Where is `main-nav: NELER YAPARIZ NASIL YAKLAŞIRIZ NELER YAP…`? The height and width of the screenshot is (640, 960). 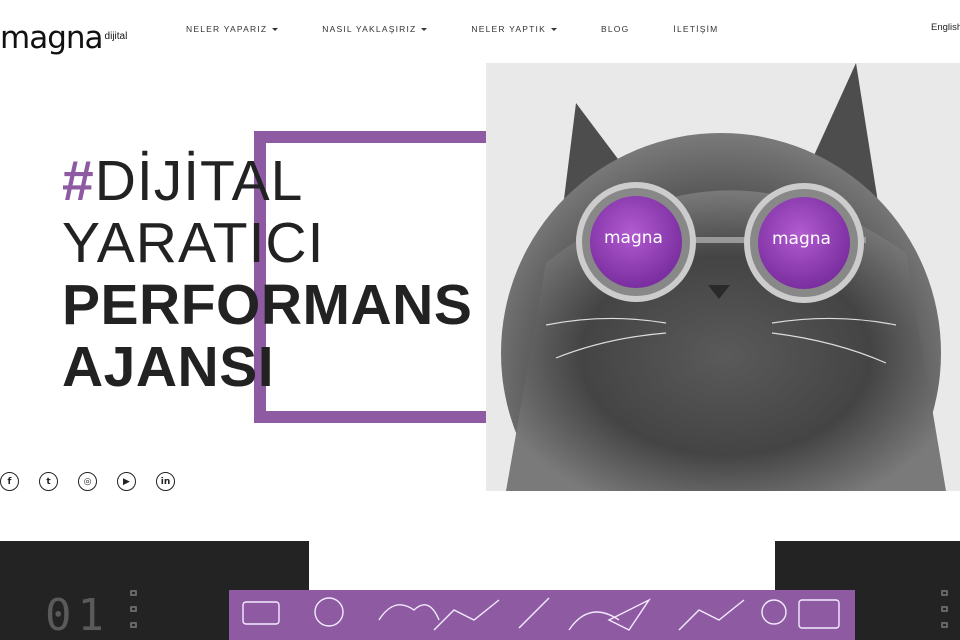
main-nav: NELER YAPARIZ NASIL YAKLAŞIRIZ NELER YAP… is located at coordinates (474, 29).